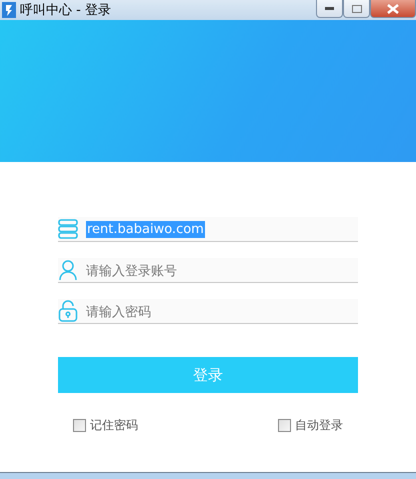 Image resolution: width=416 pixels, height=479 pixels. I want to click on minimize-button, so click(329, 9).